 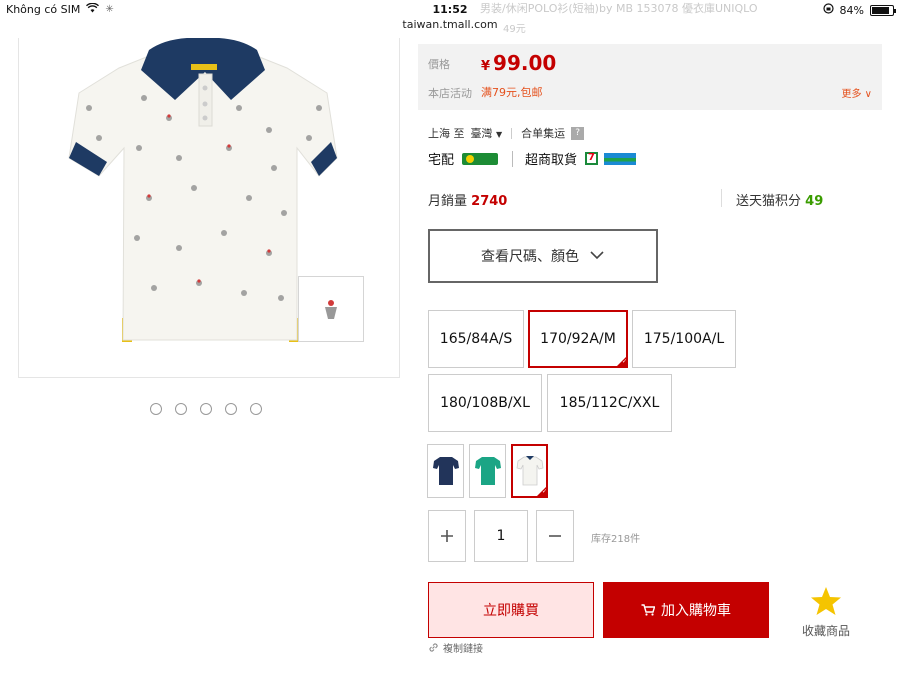 I want to click on green-shirt-thumbnail, so click(x=487, y=471).